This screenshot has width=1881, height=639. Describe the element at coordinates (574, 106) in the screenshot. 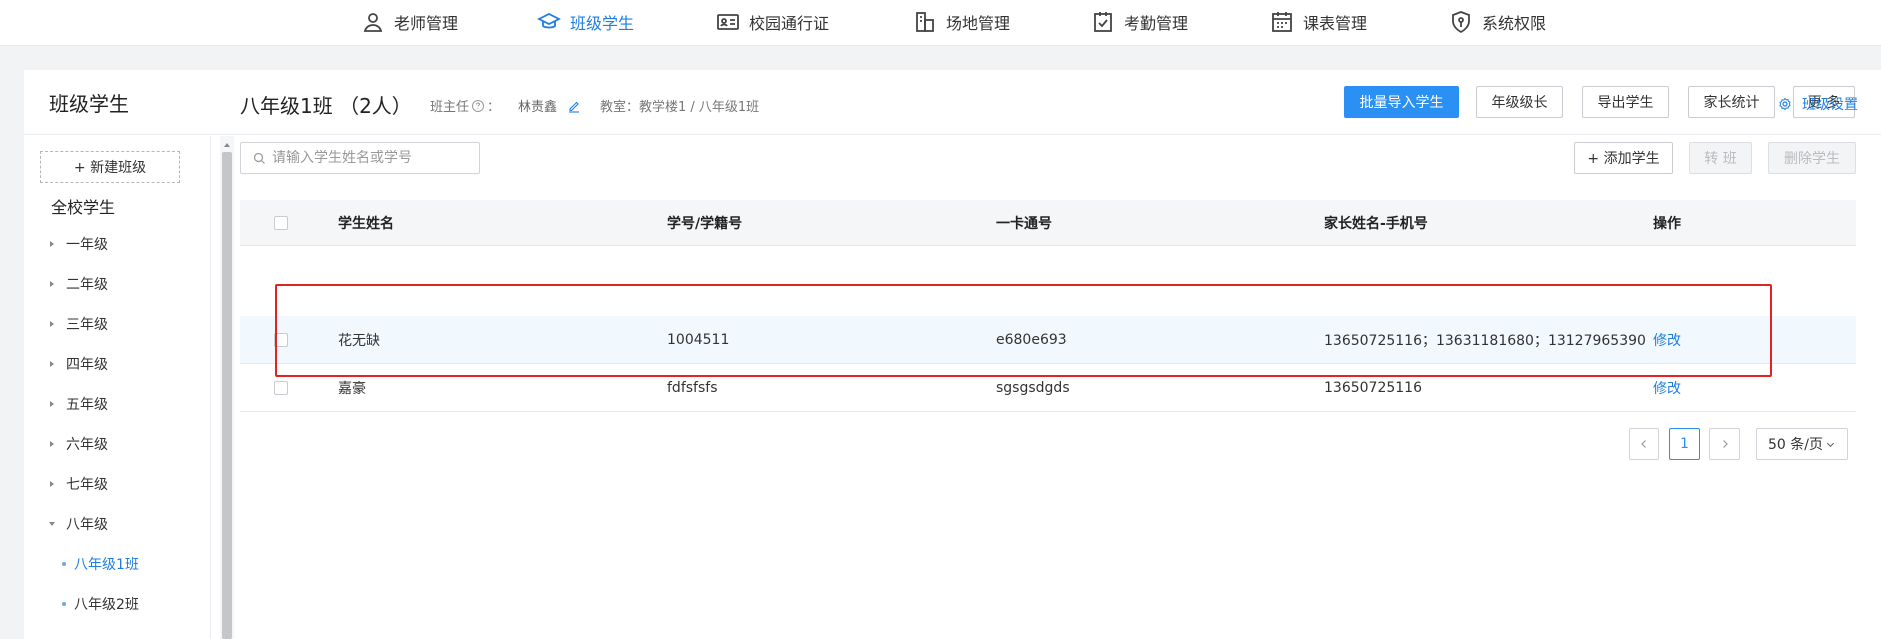

I see `edit-pencil-icon` at that location.